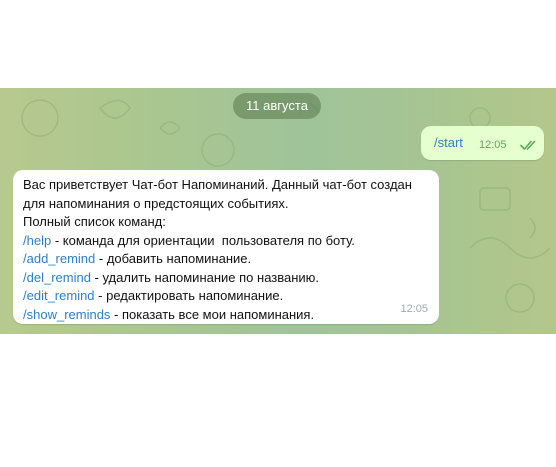  I want to click on greeting-line-2: для напоминания о предстоящих событиях., so click(156, 203).